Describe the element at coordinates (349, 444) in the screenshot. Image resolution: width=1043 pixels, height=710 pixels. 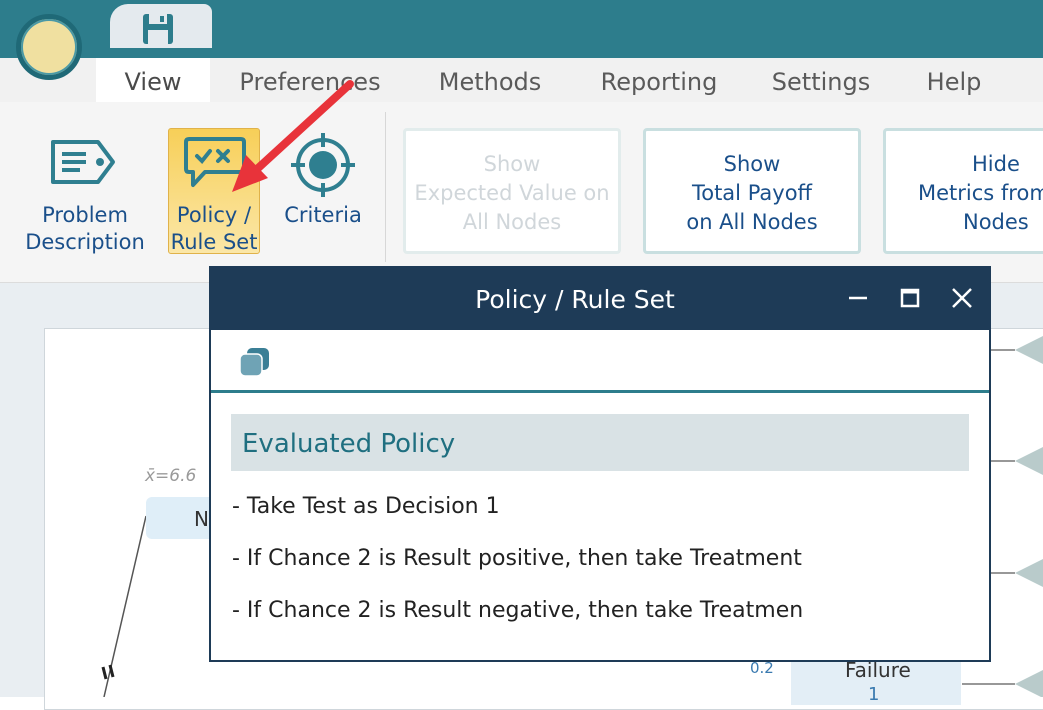
I see `section-title: Evaluated Policy` at that location.